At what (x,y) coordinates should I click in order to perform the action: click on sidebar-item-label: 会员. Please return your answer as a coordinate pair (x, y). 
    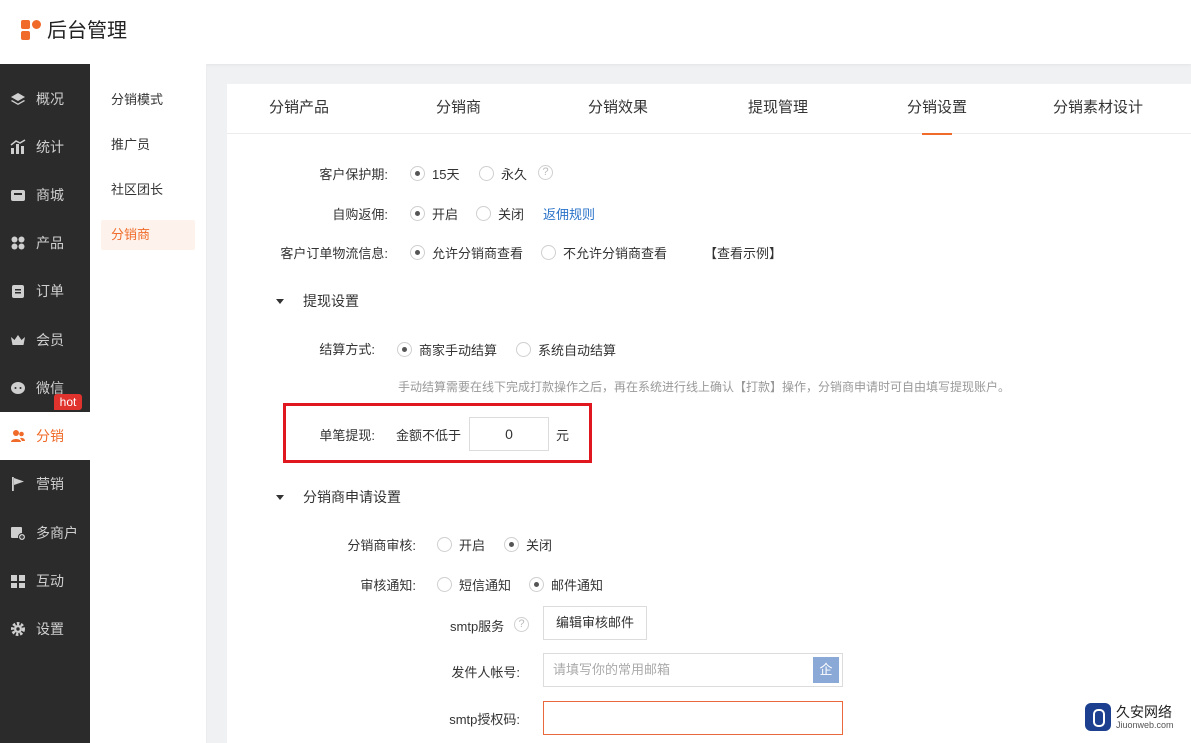
    Looking at the image, I should click on (50, 340).